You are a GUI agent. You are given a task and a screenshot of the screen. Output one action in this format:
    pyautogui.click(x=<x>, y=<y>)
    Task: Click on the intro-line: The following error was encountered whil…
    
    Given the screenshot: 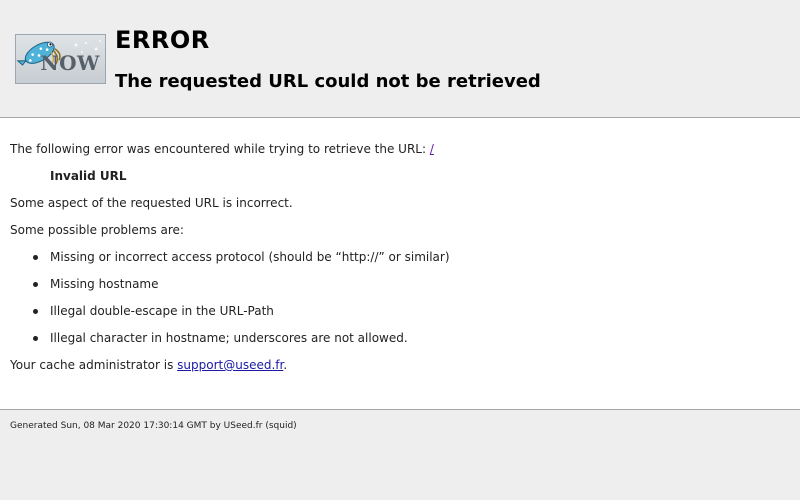 What is the action you would take?
    pyautogui.click(x=222, y=149)
    